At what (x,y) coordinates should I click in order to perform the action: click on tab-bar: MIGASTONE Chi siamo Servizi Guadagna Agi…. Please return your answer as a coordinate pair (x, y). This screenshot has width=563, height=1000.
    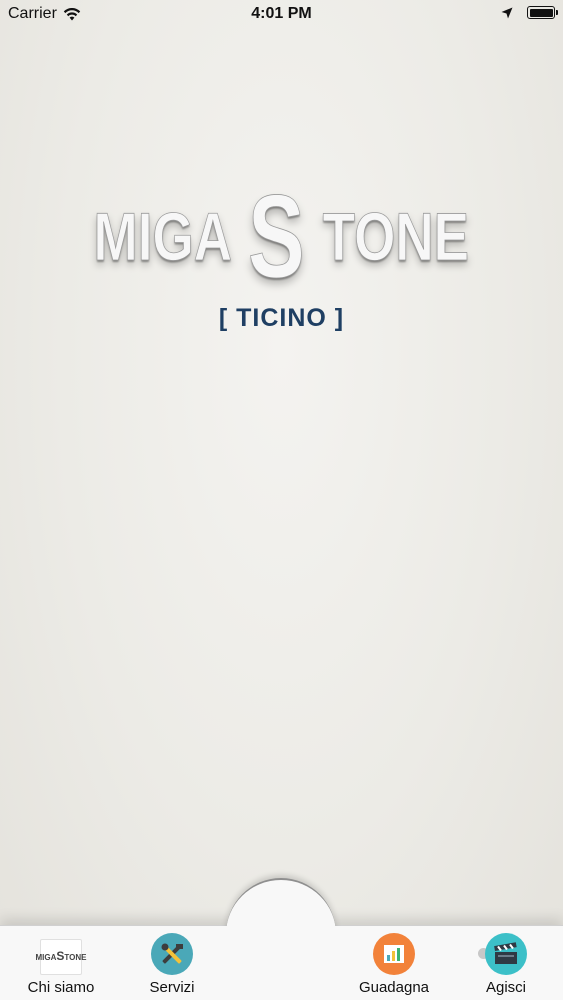
    Looking at the image, I should click on (281, 939).